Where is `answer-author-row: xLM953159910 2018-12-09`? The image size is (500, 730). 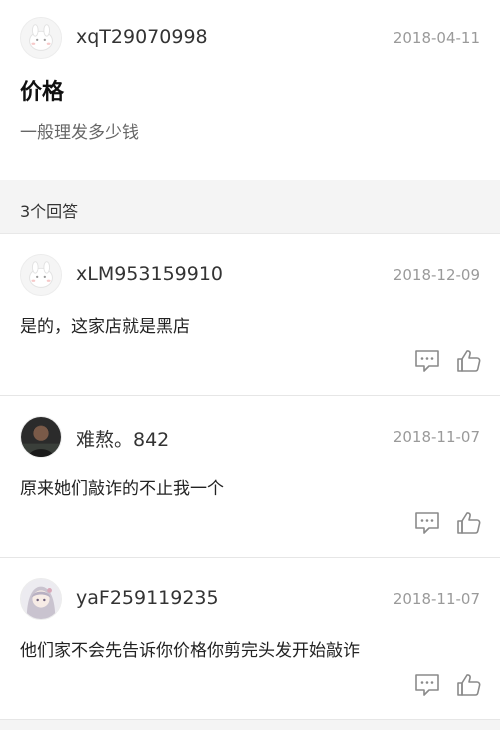 answer-author-row: xLM953159910 2018-12-09 is located at coordinates (250, 276).